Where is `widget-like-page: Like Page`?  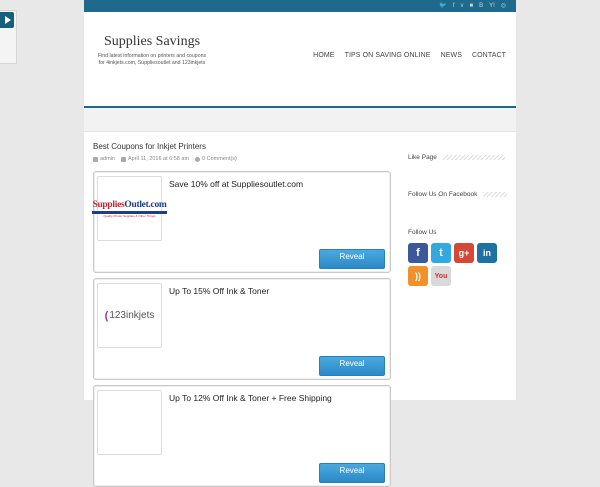
widget-like-page: Like Page is located at coordinates (456, 157).